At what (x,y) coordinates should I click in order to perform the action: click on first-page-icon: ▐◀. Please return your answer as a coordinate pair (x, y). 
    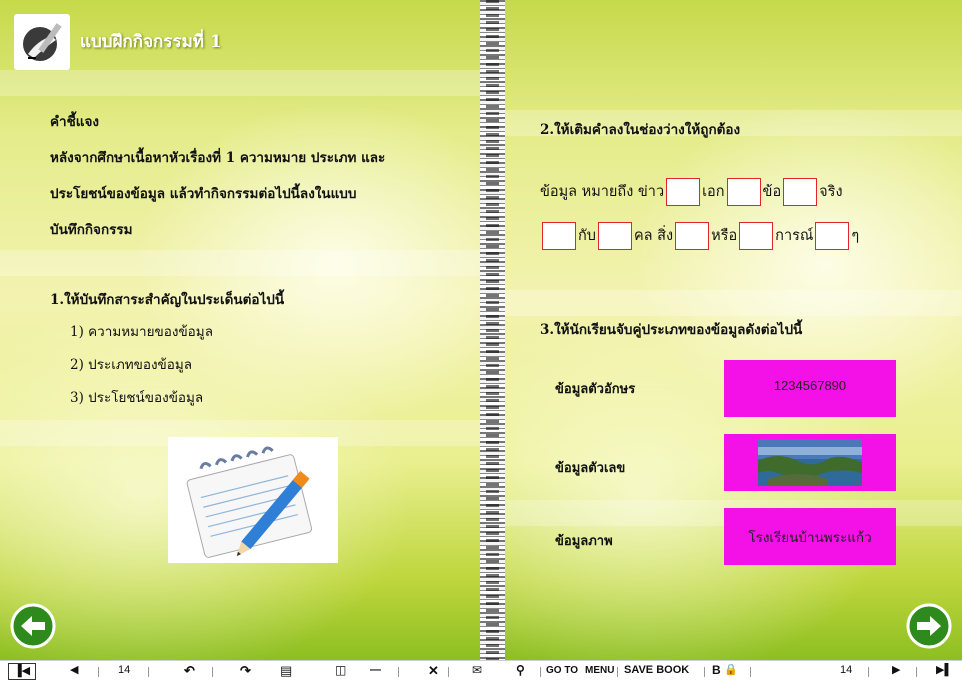
    Looking at the image, I should click on (22, 671).